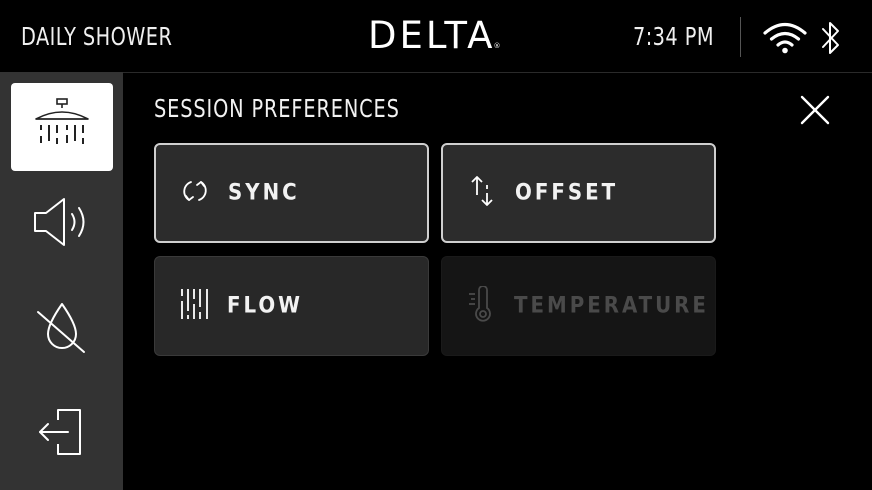 This screenshot has width=872, height=490. What do you see at coordinates (195, 306) in the screenshot?
I see `flow-icon` at bounding box center [195, 306].